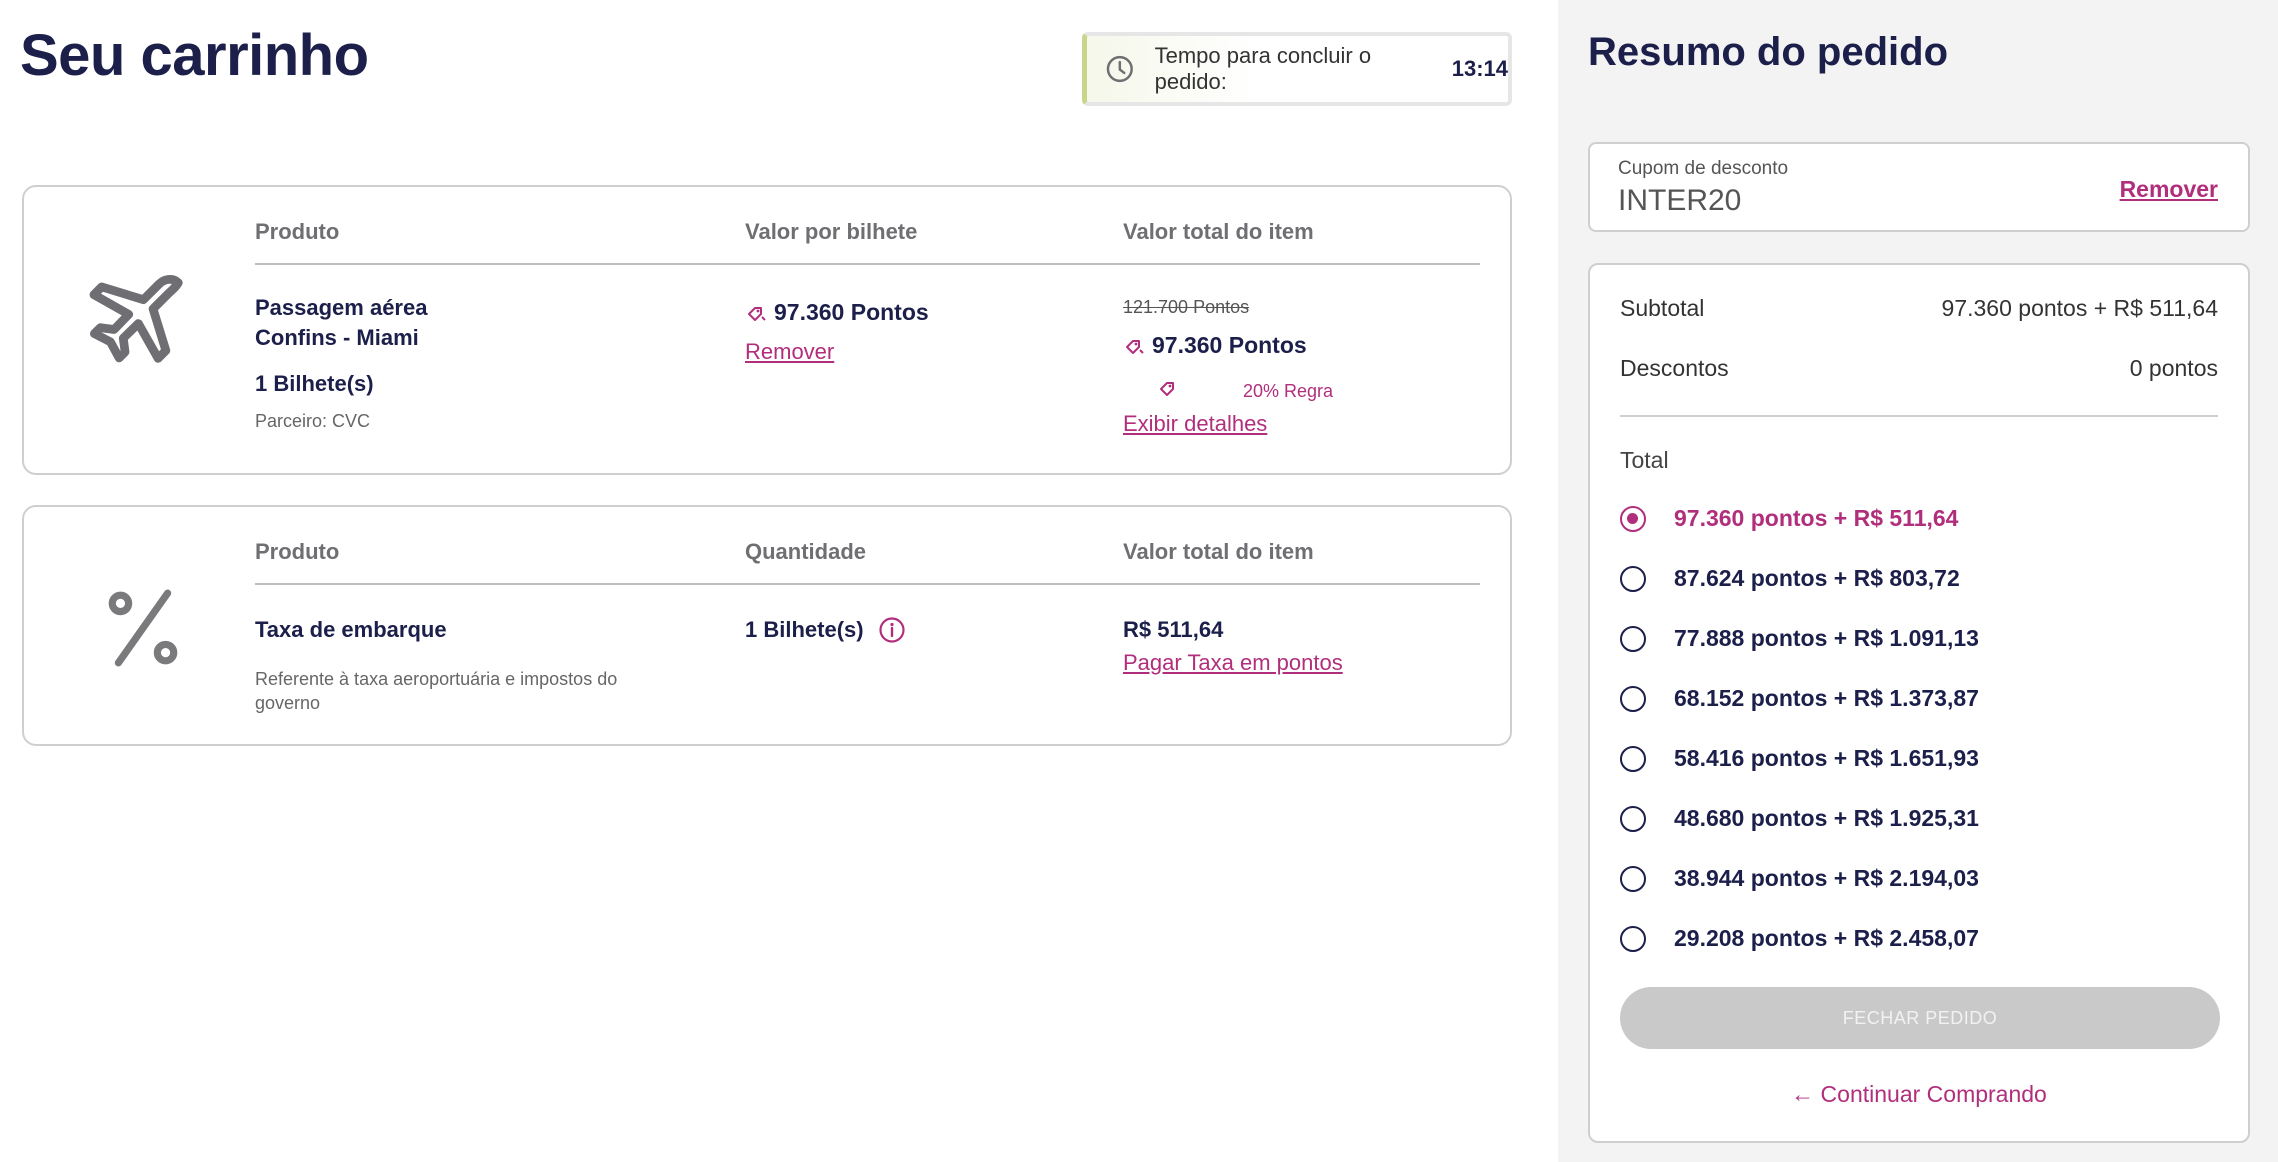 Image resolution: width=2278 pixels, height=1162 pixels. What do you see at coordinates (194, 55) in the screenshot?
I see `page-title: Seu carrinho` at bounding box center [194, 55].